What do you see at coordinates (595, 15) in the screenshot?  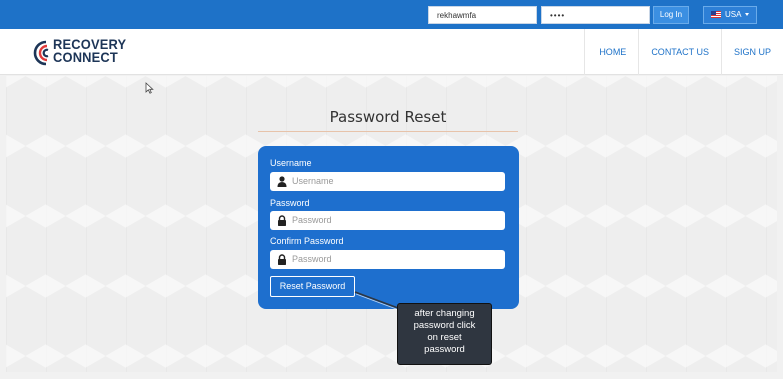 I see `login-password-input` at bounding box center [595, 15].